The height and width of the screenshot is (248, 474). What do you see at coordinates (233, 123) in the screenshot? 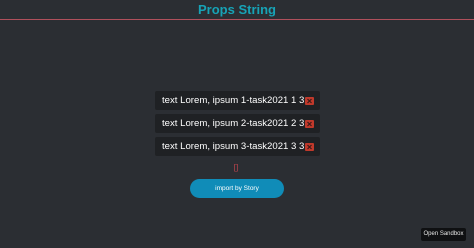
I see `list-item-text: text Lorem, ipsum 2-task2021 2 31` at bounding box center [233, 123].